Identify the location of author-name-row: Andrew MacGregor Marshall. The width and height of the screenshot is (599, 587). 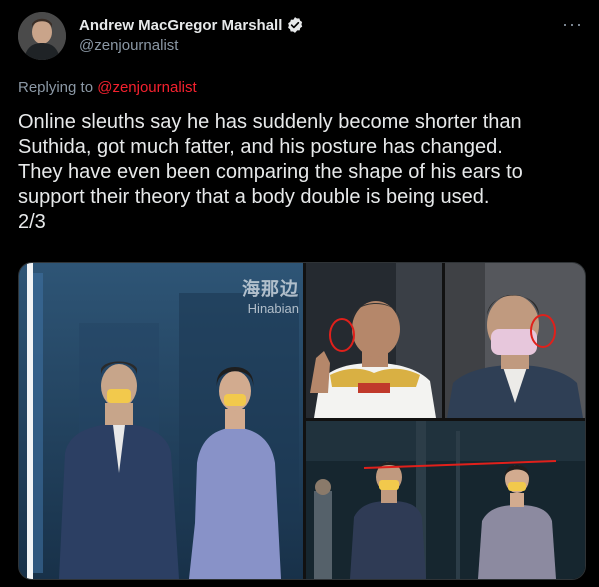
(191, 25).